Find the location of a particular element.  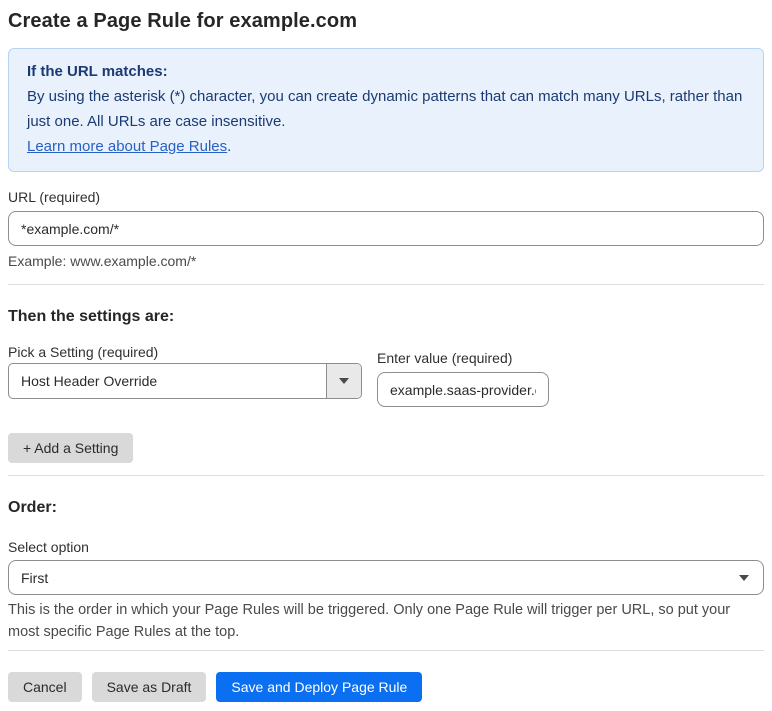

pick-setting-dropdown-button is located at coordinates (343, 381).